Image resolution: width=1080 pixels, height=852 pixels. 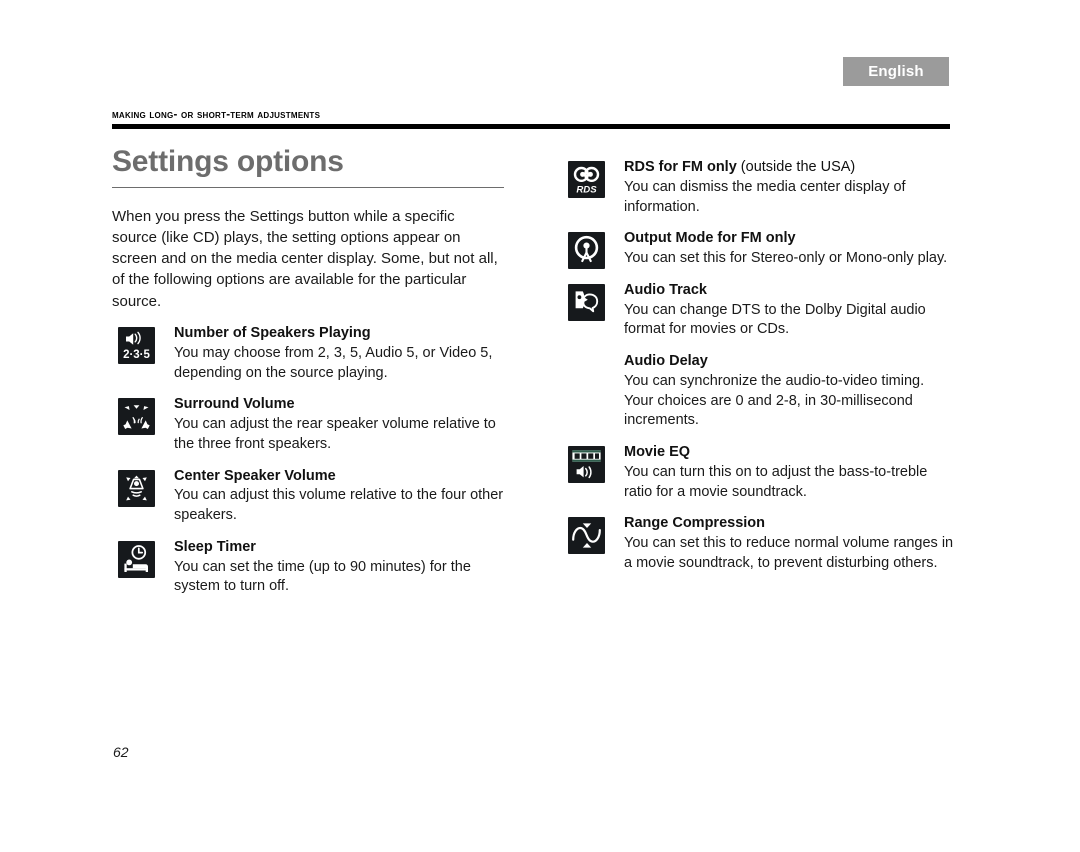 I want to click on setting-option-title: Output Mode for FM only, so click(x=710, y=238).